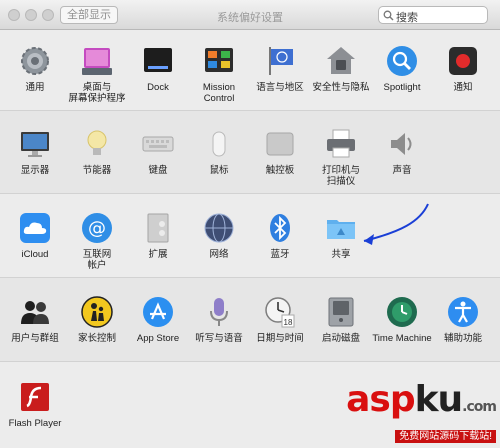  I want to click on watermark-tld: .com, so click(479, 407).